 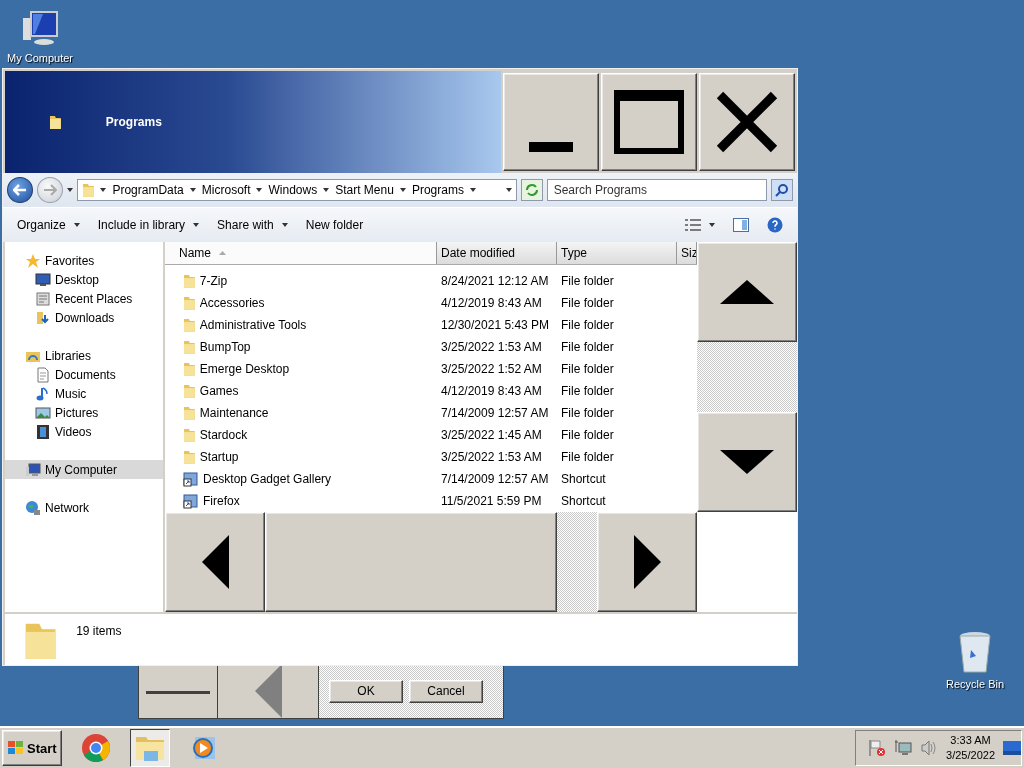 What do you see at coordinates (903, 748) in the screenshot?
I see `network-icon` at bounding box center [903, 748].